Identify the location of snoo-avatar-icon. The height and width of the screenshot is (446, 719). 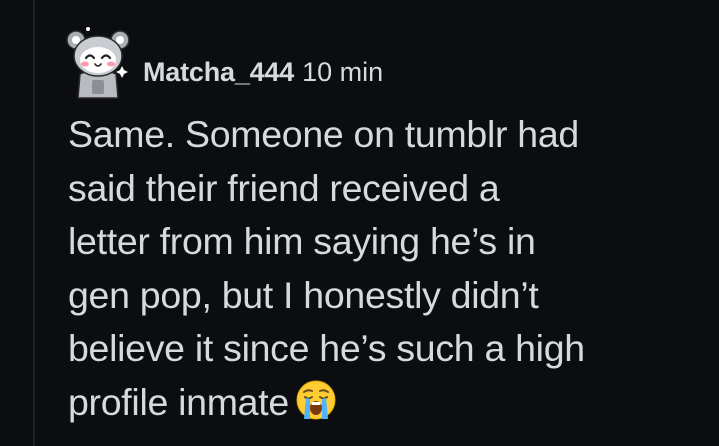
(98, 61).